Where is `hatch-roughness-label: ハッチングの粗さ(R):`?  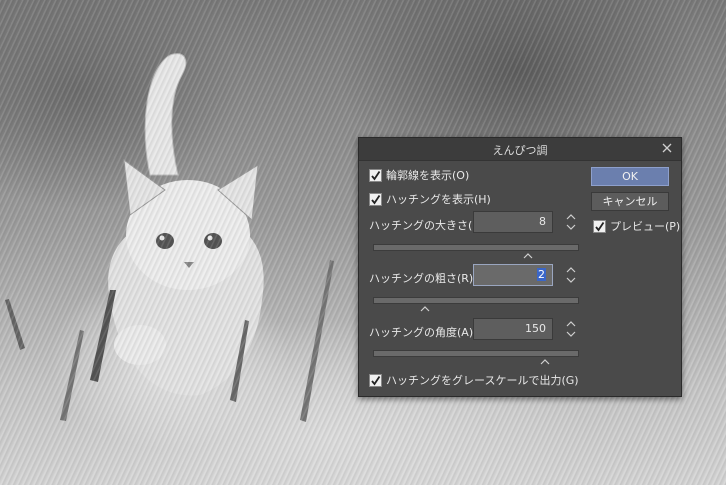
hatch-roughness-label: ハッチングの粗さ(R): is located at coordinates (423, 278).